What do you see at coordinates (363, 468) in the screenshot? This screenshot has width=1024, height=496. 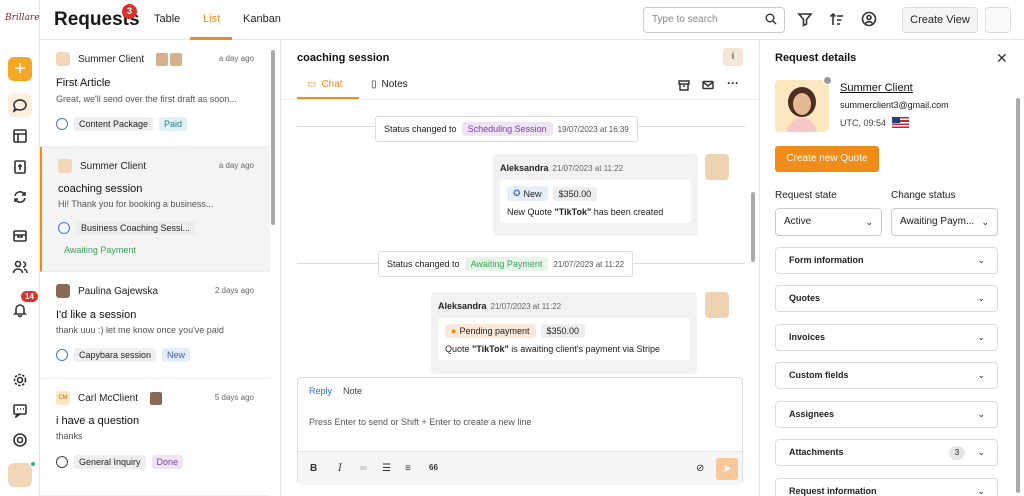 I see `link-icon: ∞` at bounding box center [363, 468].